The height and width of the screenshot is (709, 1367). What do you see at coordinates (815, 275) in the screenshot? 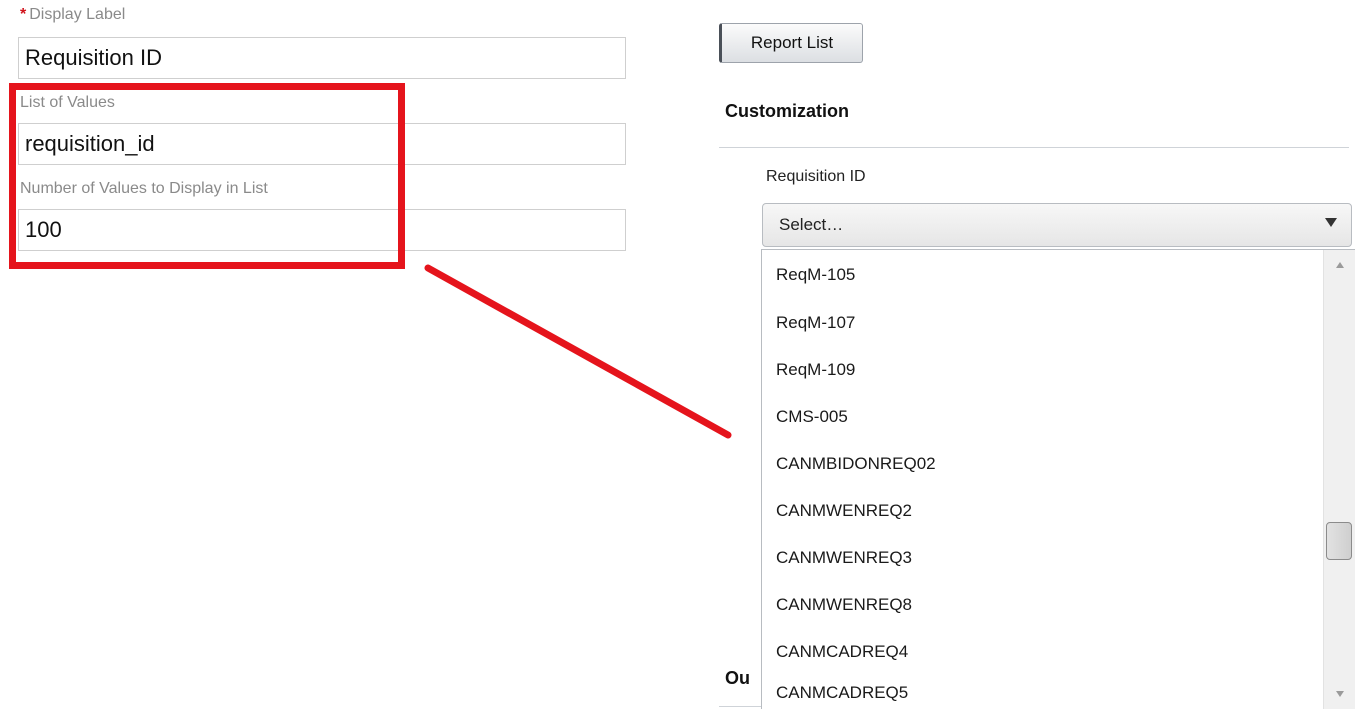
I see `option-item: ReqM-105` at bounding box center [815, 275].